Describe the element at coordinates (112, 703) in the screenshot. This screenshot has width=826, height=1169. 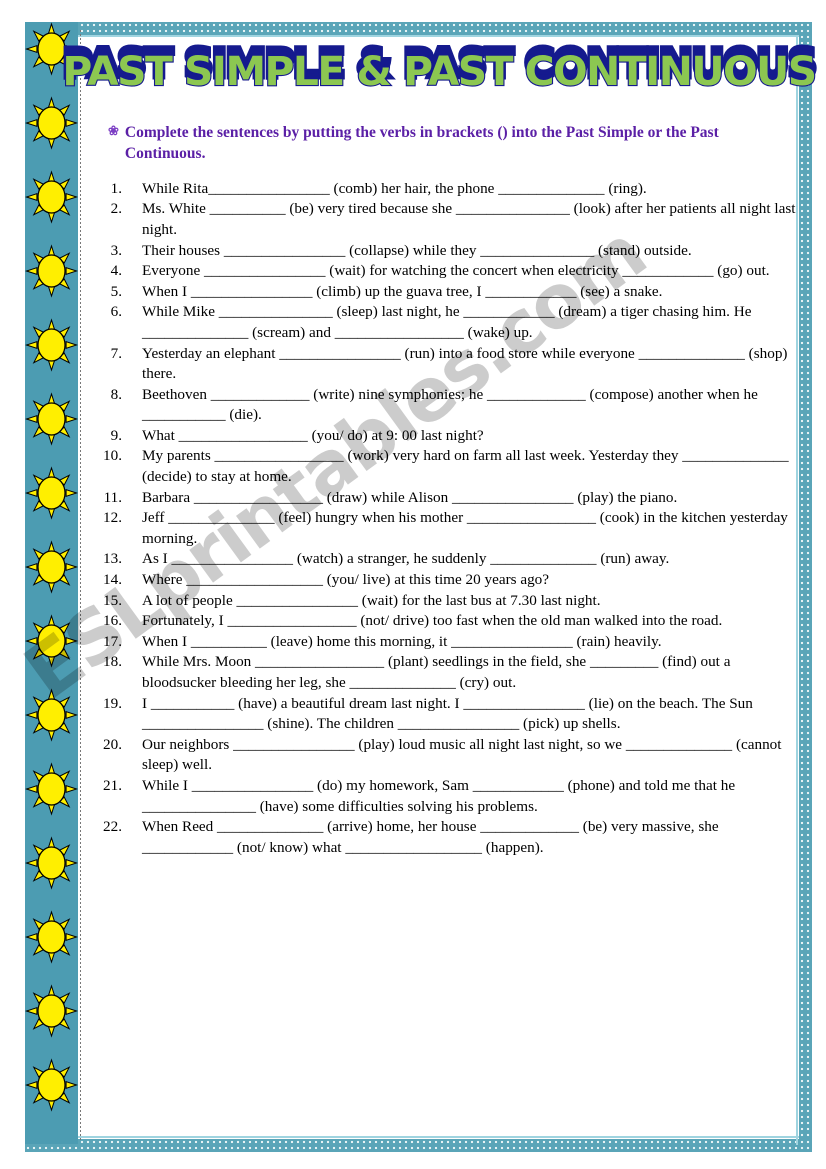
I see `exercise-number: 19.` at that location.